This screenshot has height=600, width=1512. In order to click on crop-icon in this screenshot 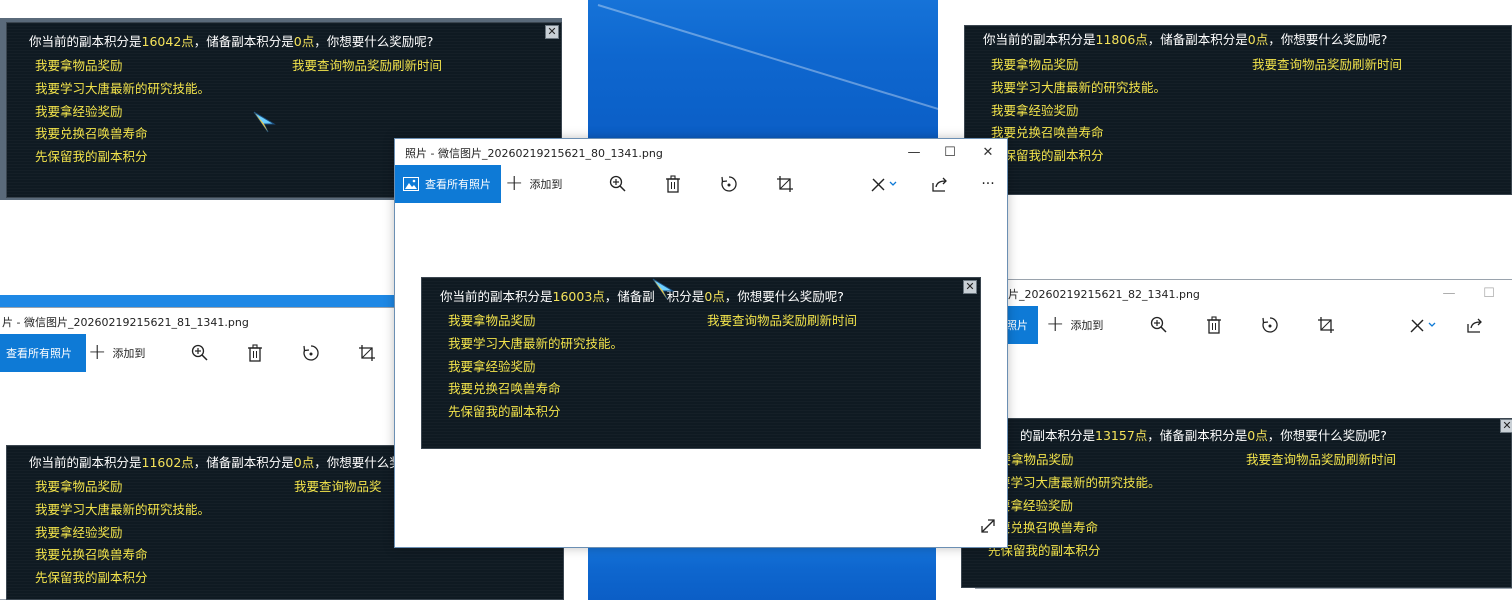, I will do `click(785, 184)`.